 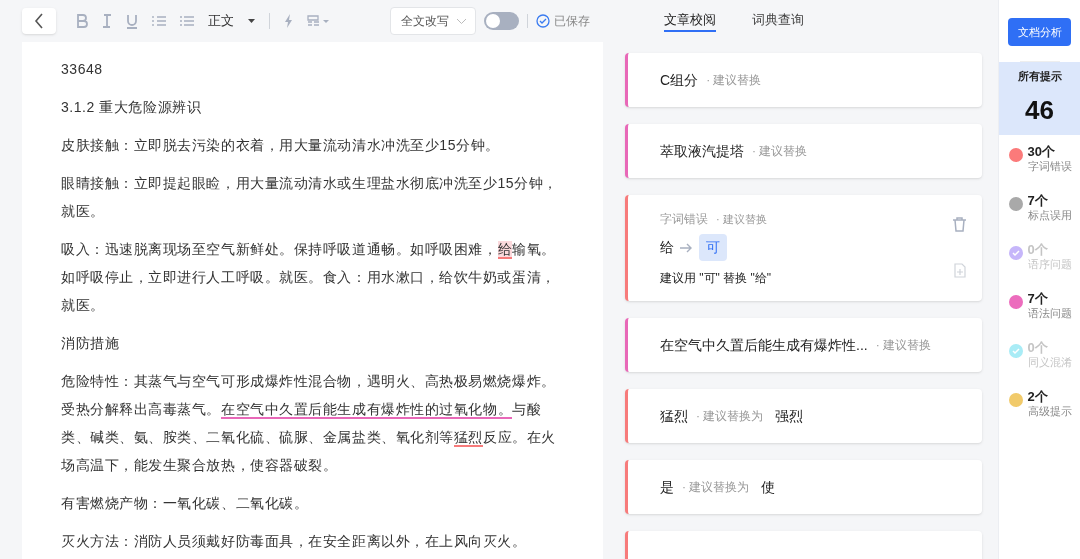 I want to click on issue-count: 2个, so click(x=1038, y=396).